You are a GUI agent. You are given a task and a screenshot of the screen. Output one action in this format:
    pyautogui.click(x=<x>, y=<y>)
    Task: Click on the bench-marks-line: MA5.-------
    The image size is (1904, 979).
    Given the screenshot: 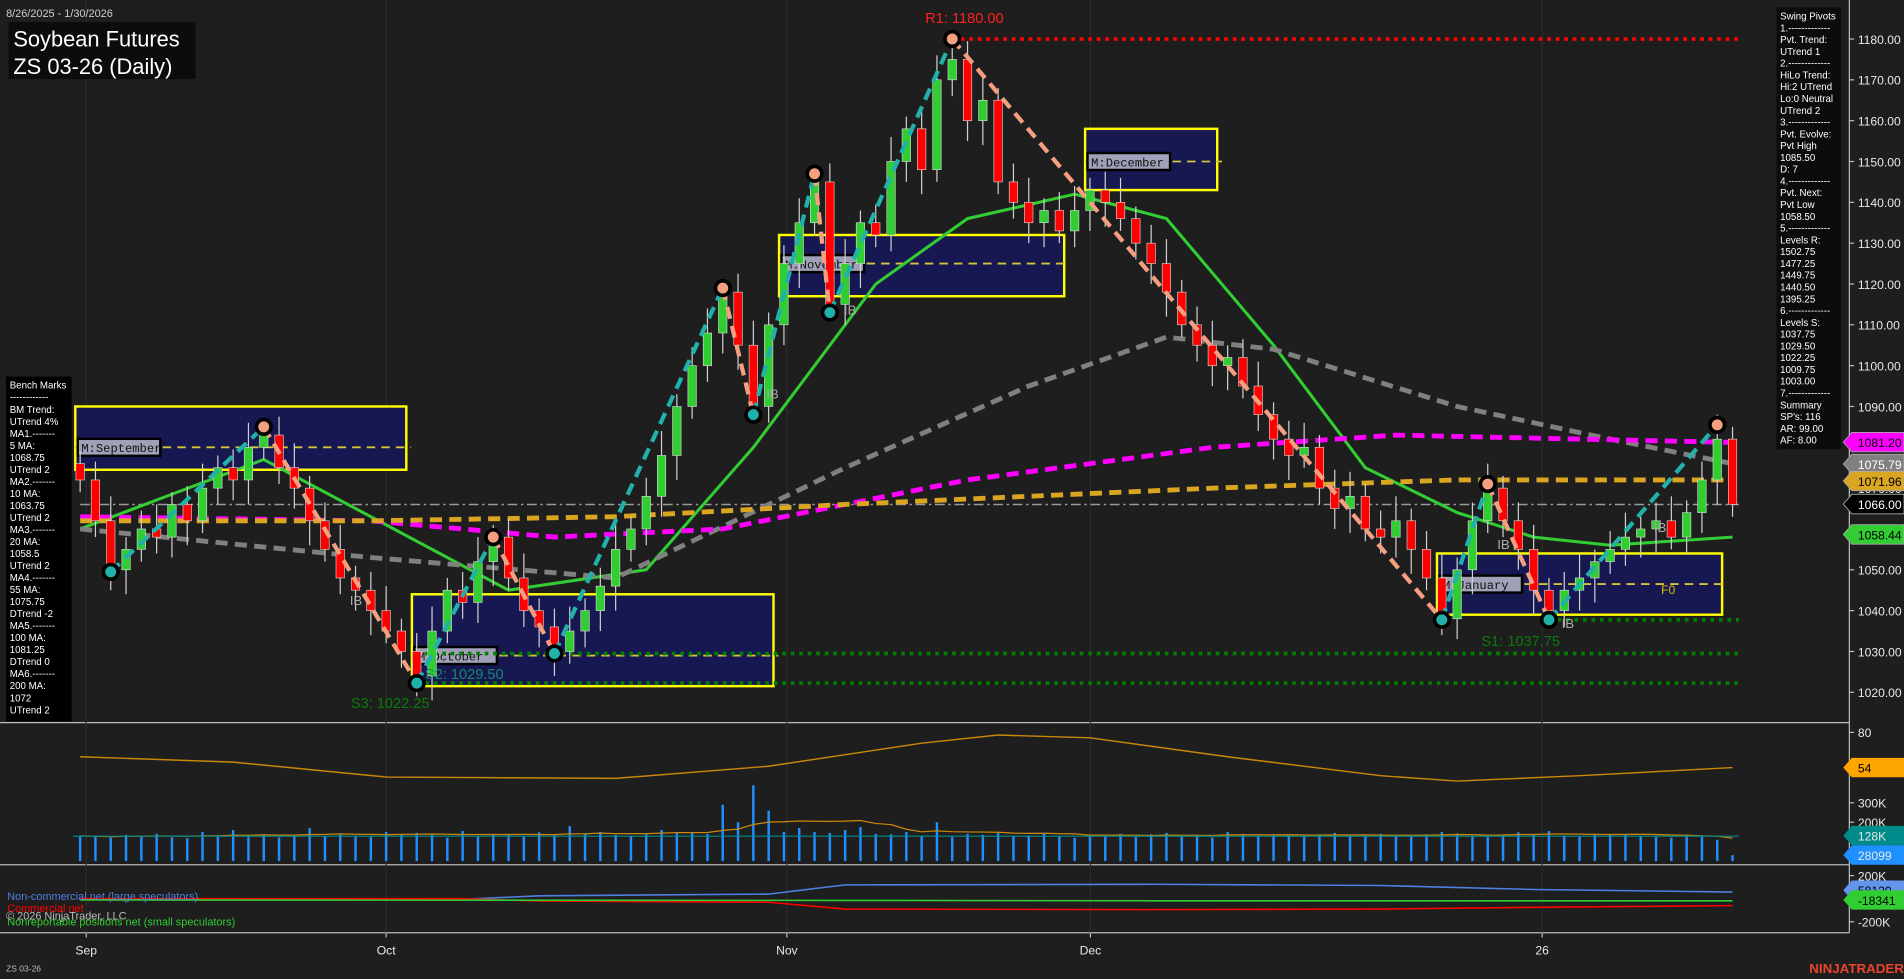 What is the action you would take?
    pyautogui.click(x=32, y=626)
    